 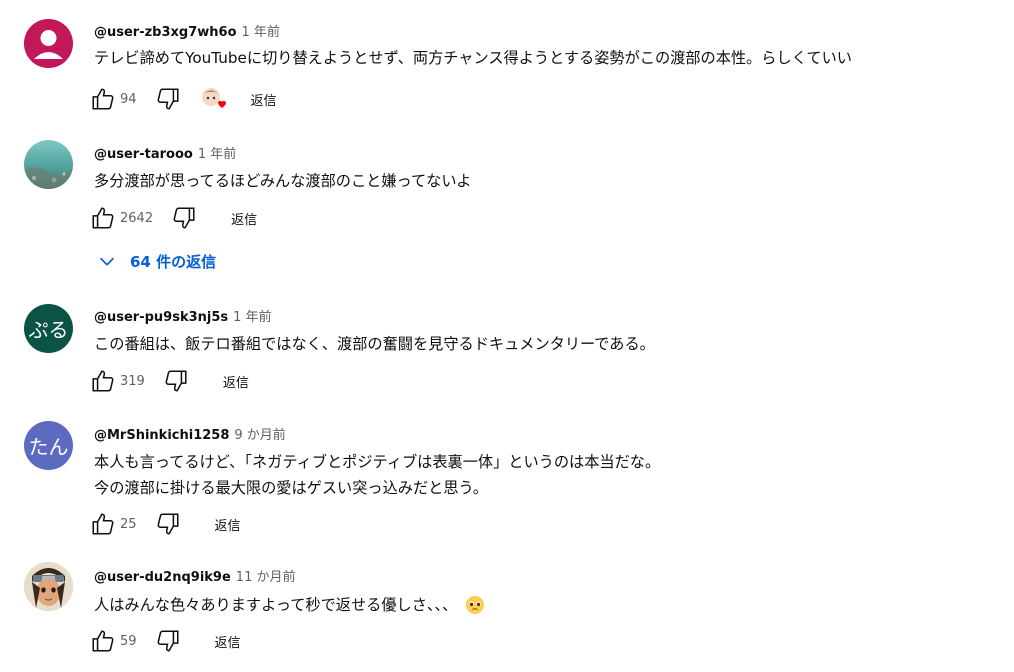 What do you see at coordinates (377, 462) in the screenshot?
I see `comment-line: 本人も言ってるけど、「ネガティブとポジティブは表裏一体」というのは本当だな。` at bounding box center [377, 462].